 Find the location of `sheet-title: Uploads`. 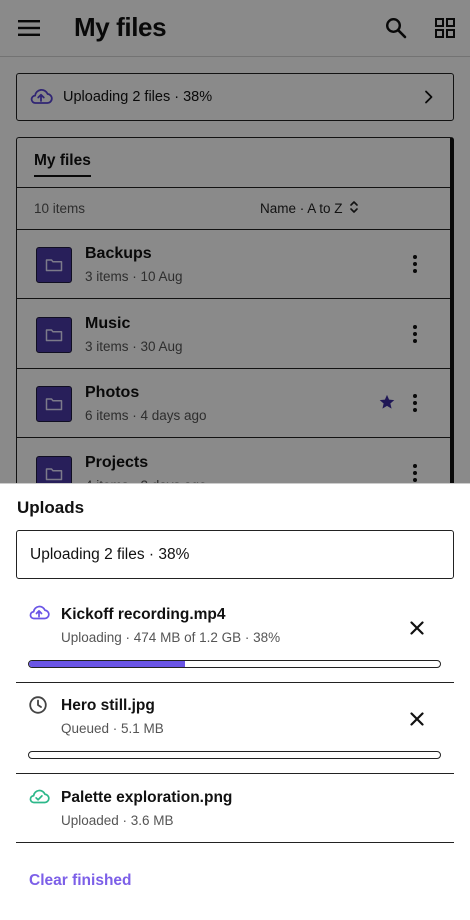

sheet-title: Uploads is located at coordinates (51, 507).